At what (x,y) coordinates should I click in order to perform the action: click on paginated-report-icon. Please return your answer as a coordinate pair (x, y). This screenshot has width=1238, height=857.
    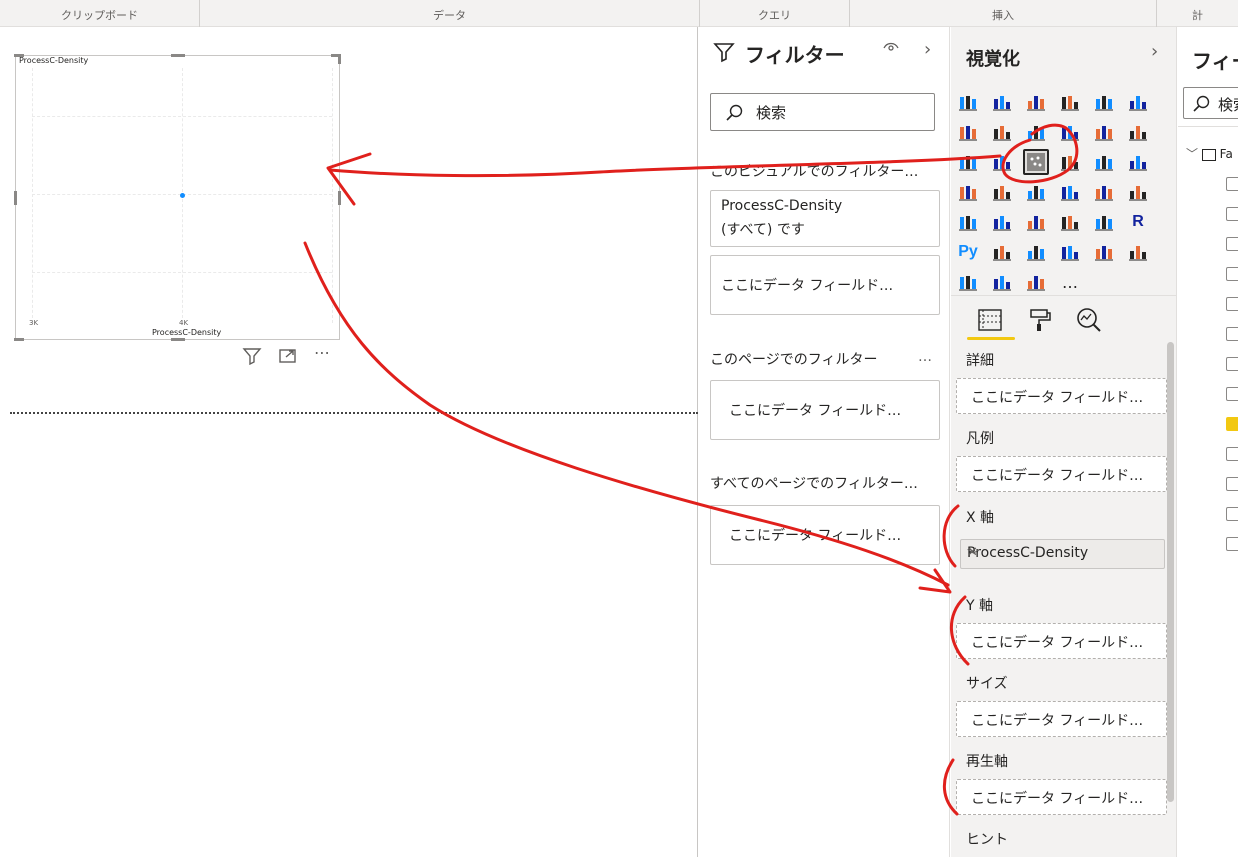
    Looking at the image, I should click on (1104, 252).